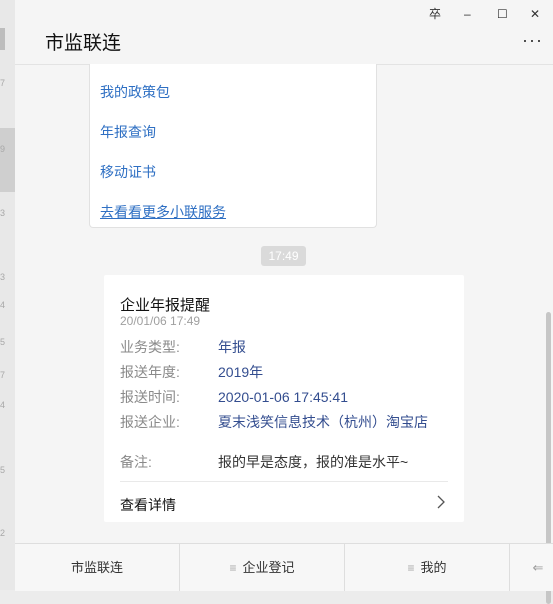 The image size is (553, 604). Describe the element at coordinates (433, 567) in the screenshot. I see `tab-label: 我的` at that location.